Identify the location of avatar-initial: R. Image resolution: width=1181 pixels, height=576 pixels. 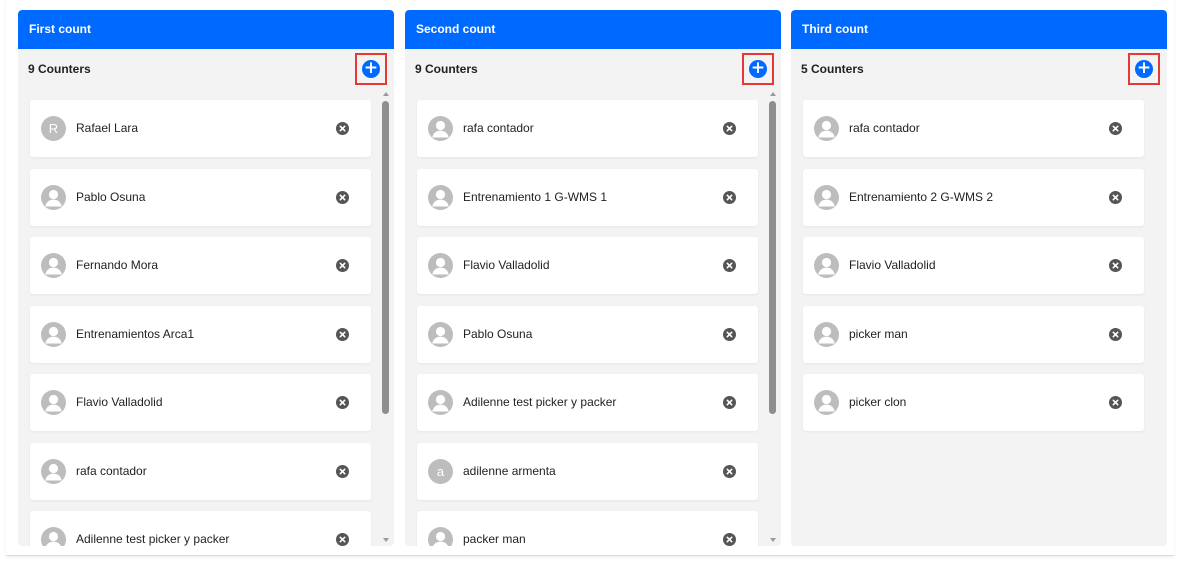
(53, 128).